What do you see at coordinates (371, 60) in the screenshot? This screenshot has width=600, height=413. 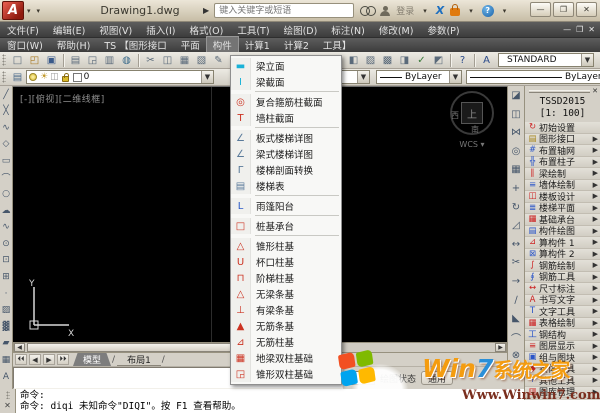 I see `designcenter-icon: ▨` at bounding box center [371, 60].